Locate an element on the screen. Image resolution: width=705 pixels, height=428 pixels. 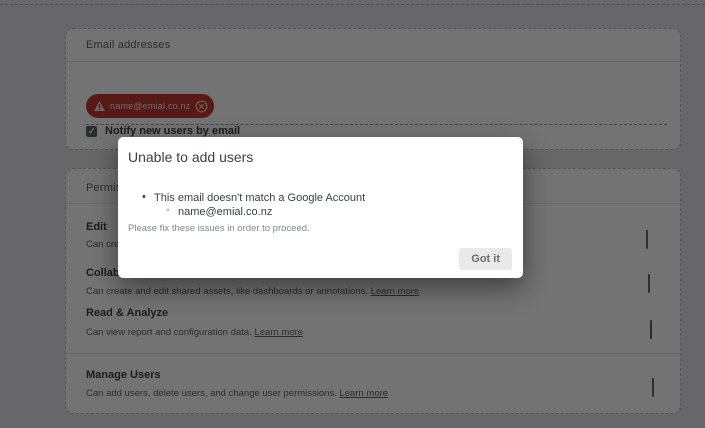
got-it-button: Got it is located at coordinates (485, 259).